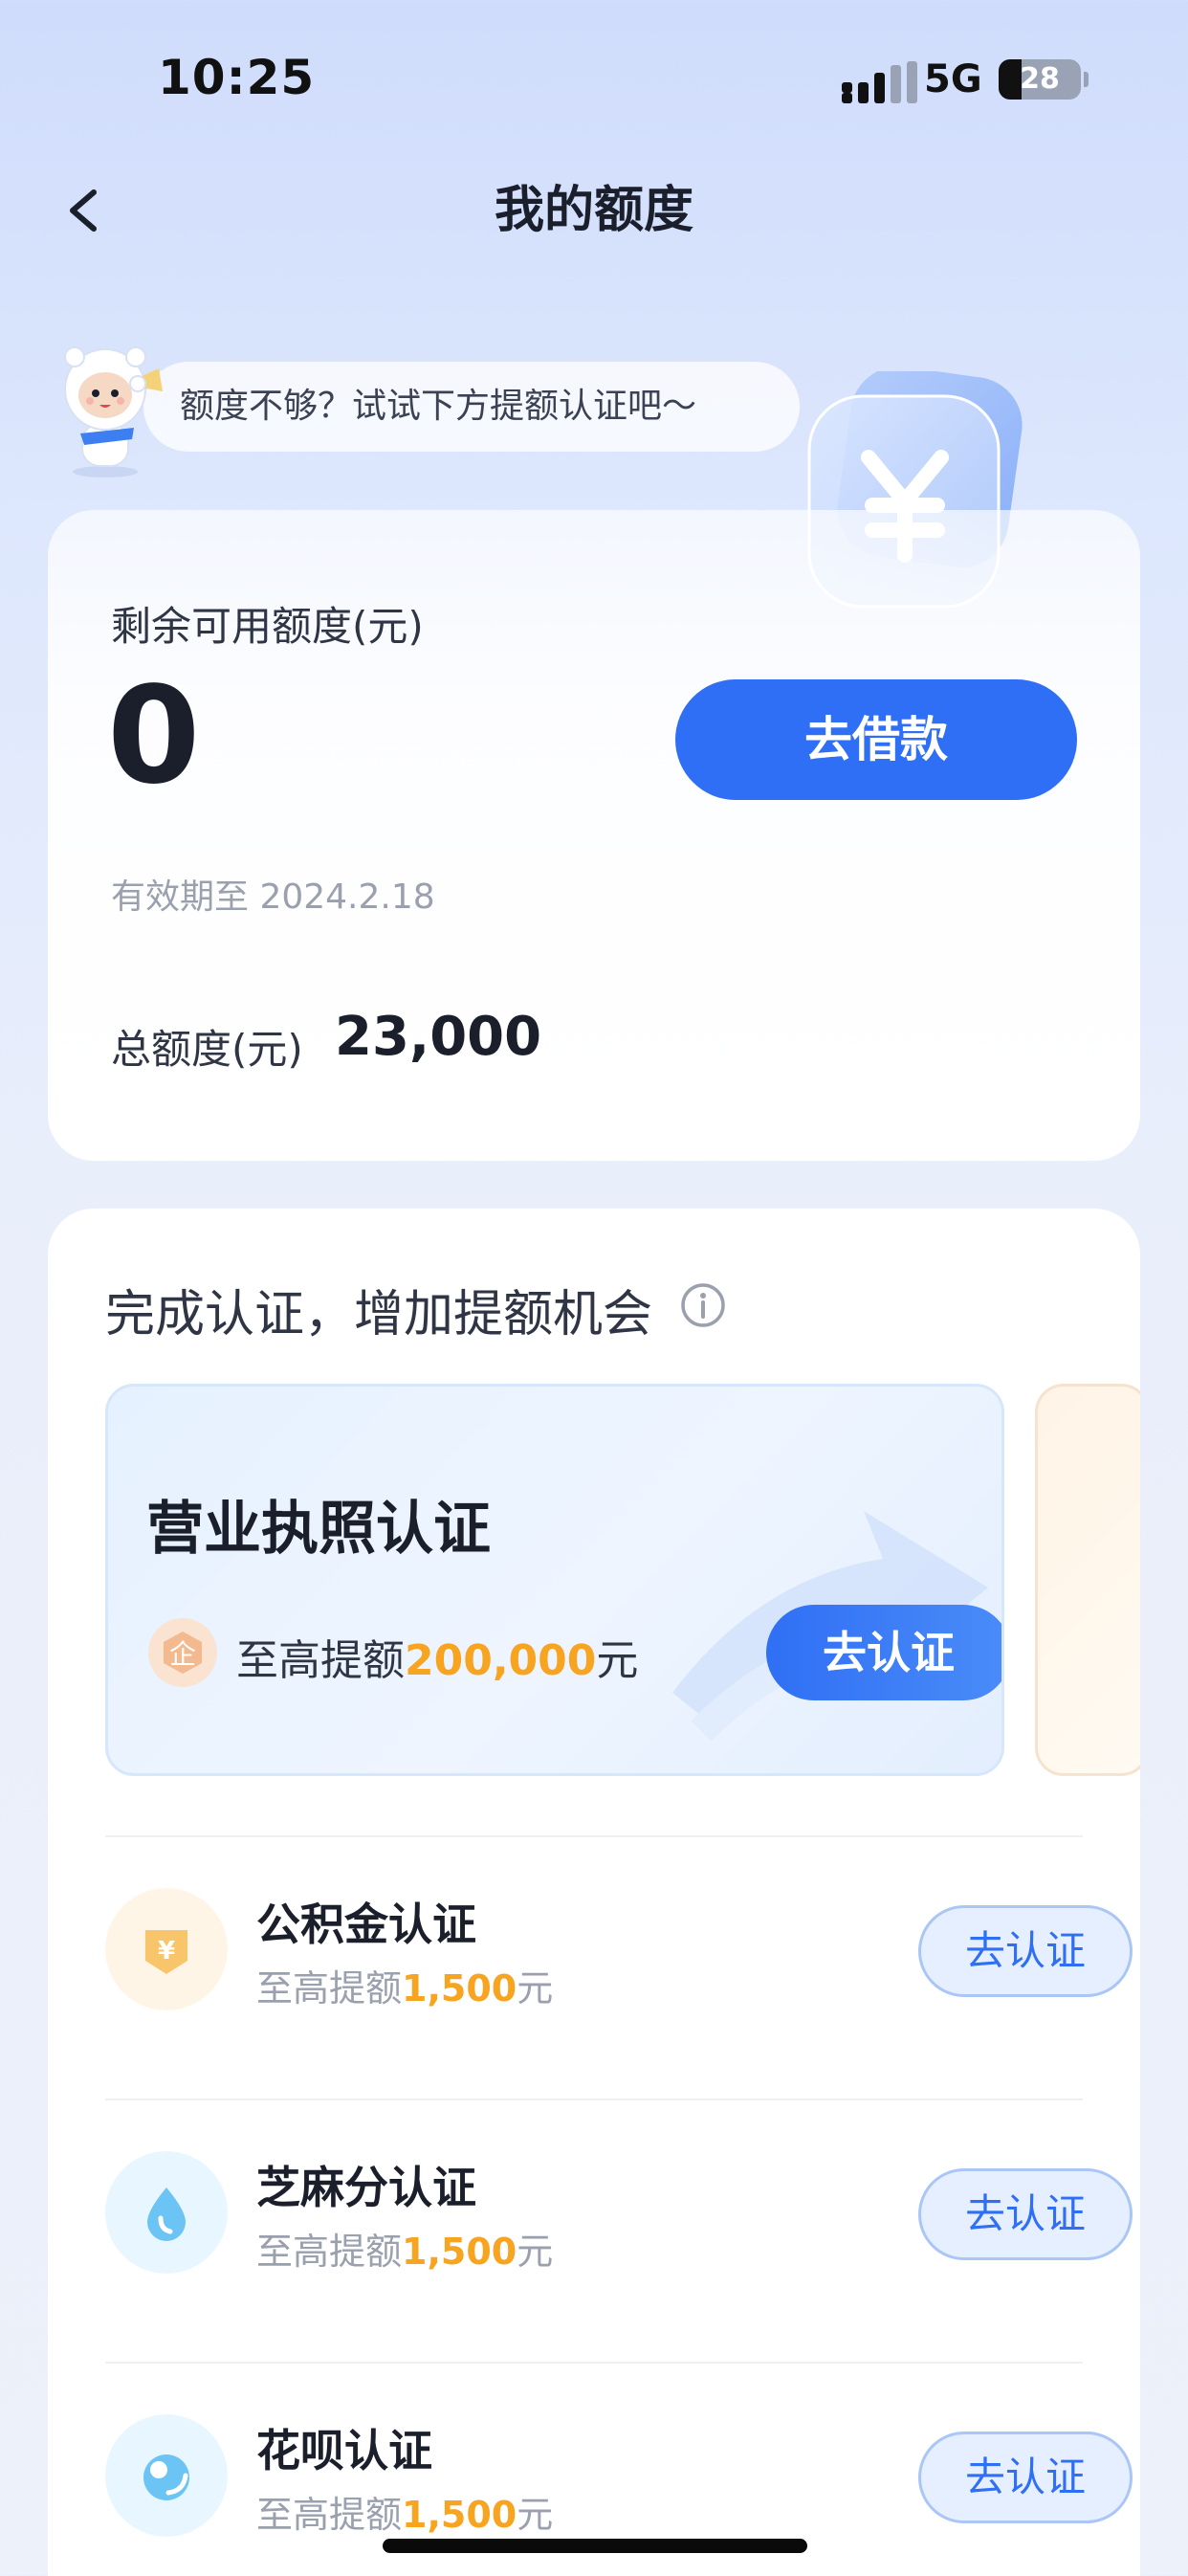 The width and height of the screenshot is (1188, 2576). I want to click on borrow-button: 去借款, so click(876, 739).